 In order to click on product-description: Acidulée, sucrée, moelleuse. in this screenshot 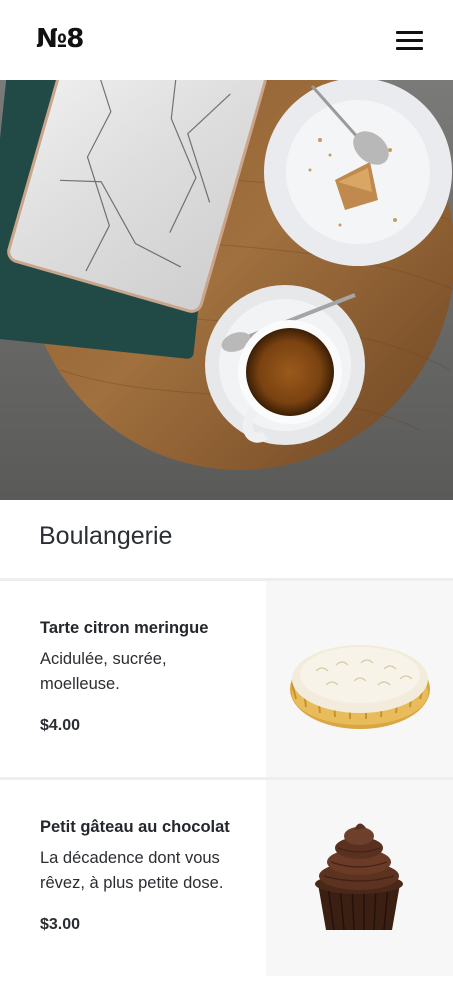, I will do `click(103, 671)`.